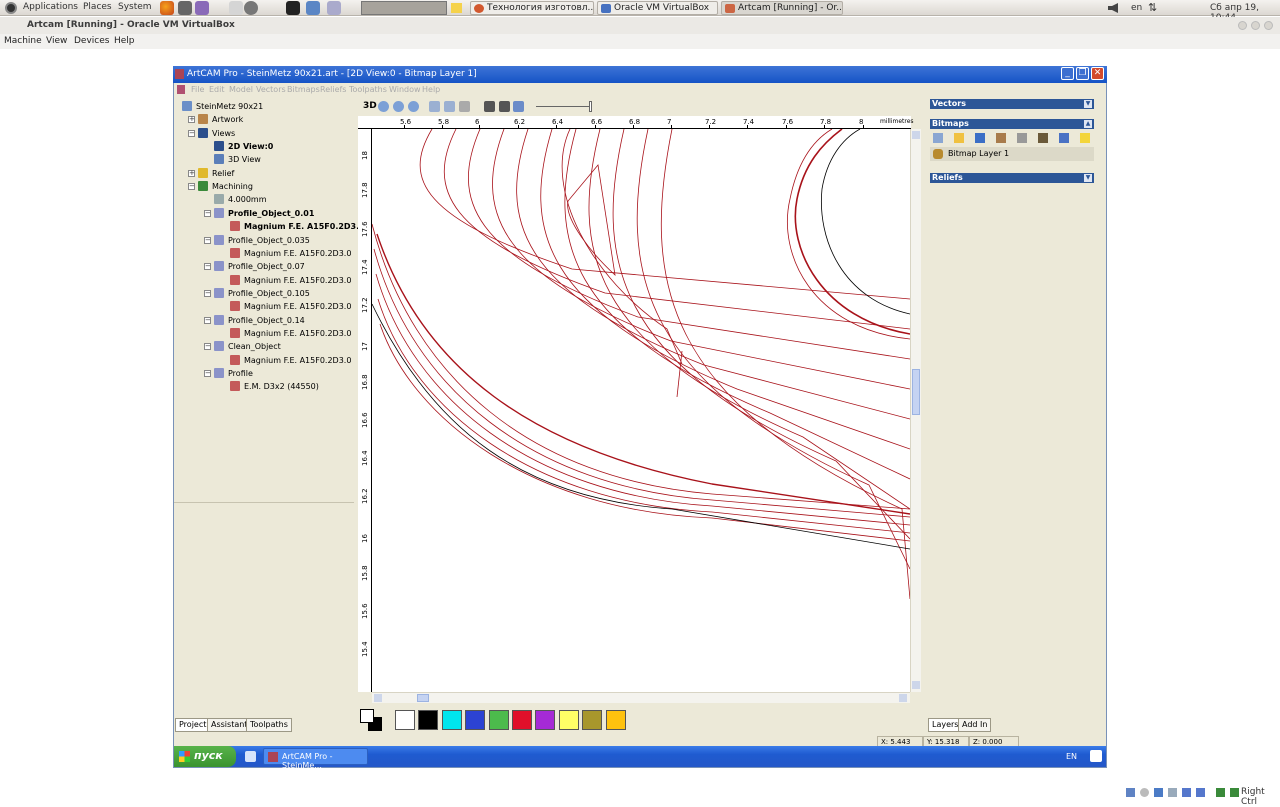 This screenshot has width=1280, height=807. What do you see at coordinates (1152, 7) in the screenshot?
I see `network-status-icon: ⇅` at bounding box center [1152, 7].